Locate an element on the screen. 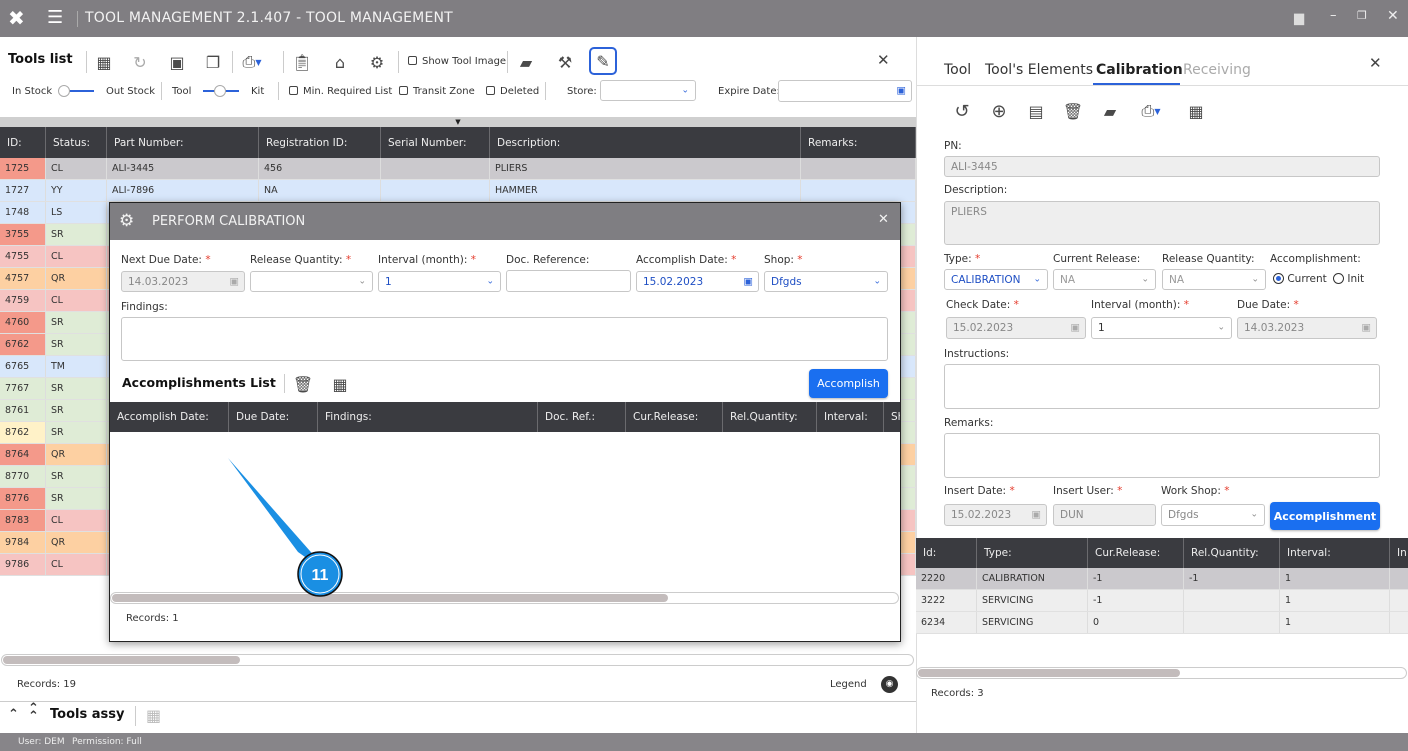  column-header: Accomplish Date: is located at coordinates (169, 417).